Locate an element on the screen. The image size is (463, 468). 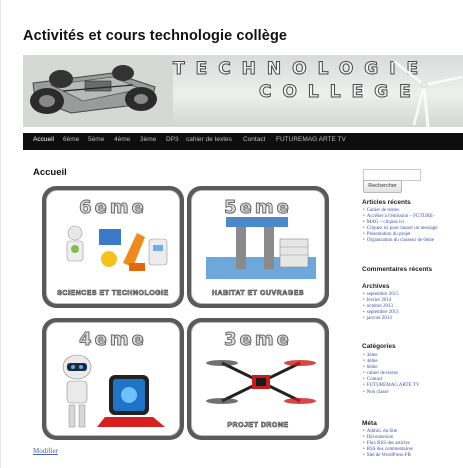
drone-icon is located at coordinates (261, 382).